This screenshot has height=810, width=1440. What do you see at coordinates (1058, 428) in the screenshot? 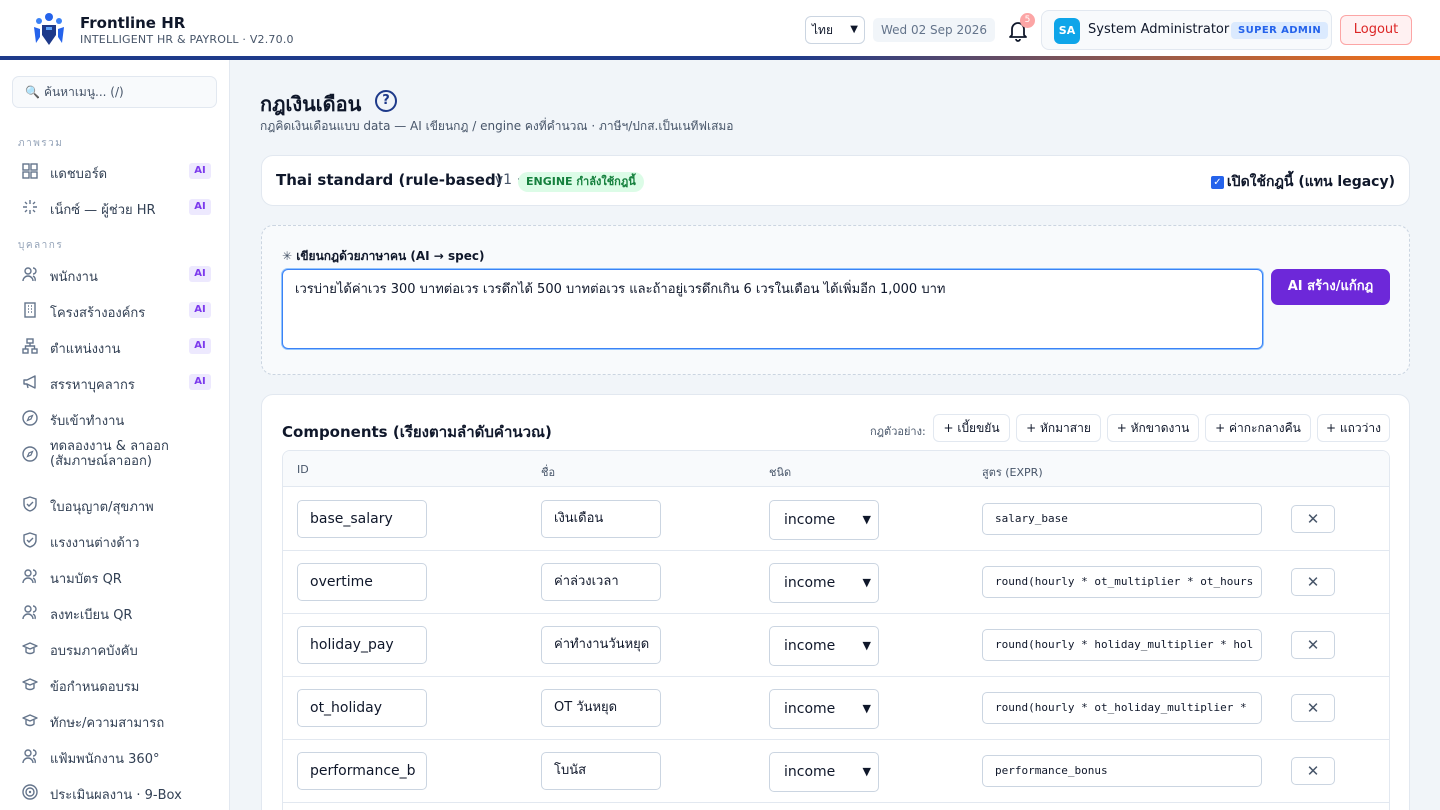
I see `example-chip-late-deduction: + หักมาสาย` at bounding box center [1058, 428].